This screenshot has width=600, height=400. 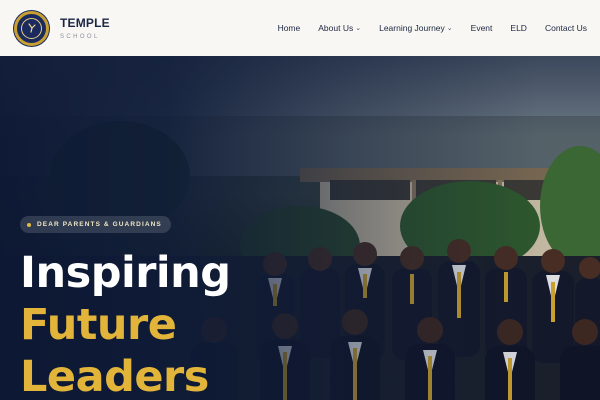 I want to click on nav-label: ELD, so click(x=518, y=28).